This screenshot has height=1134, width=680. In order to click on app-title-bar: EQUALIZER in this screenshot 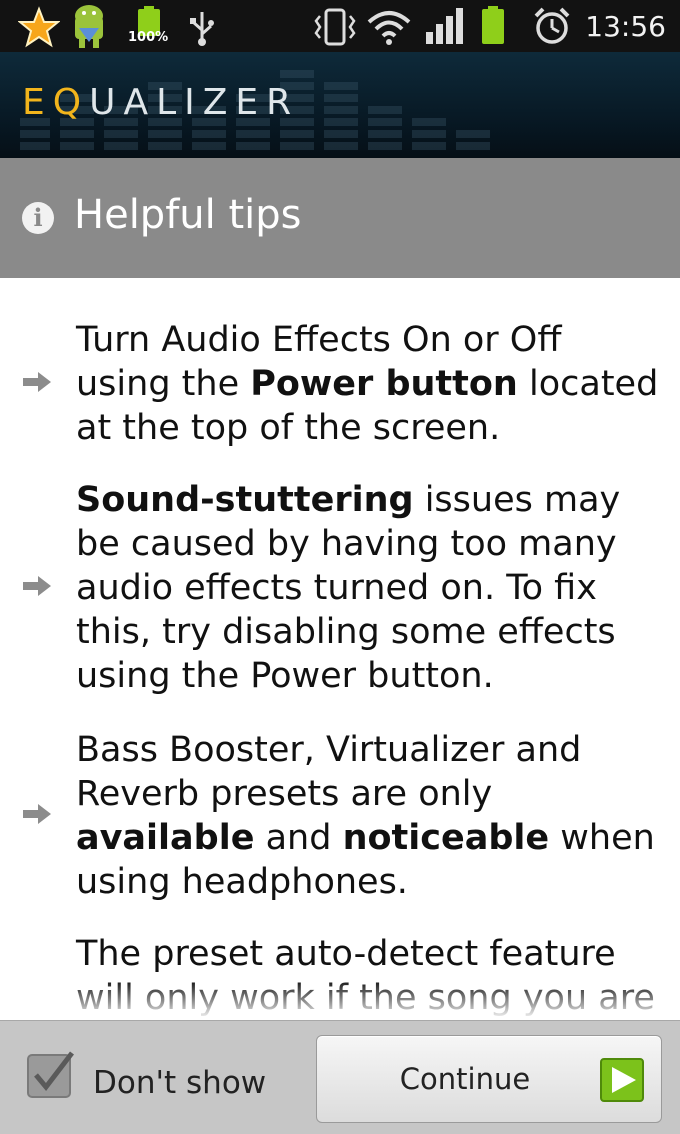, I will do `click(340, 105)`.